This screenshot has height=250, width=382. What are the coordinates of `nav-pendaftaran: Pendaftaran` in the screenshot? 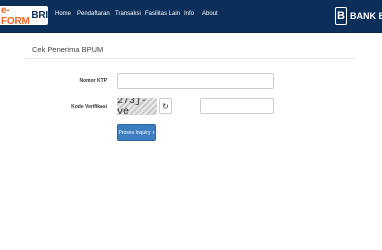 It's located at (93, 14).